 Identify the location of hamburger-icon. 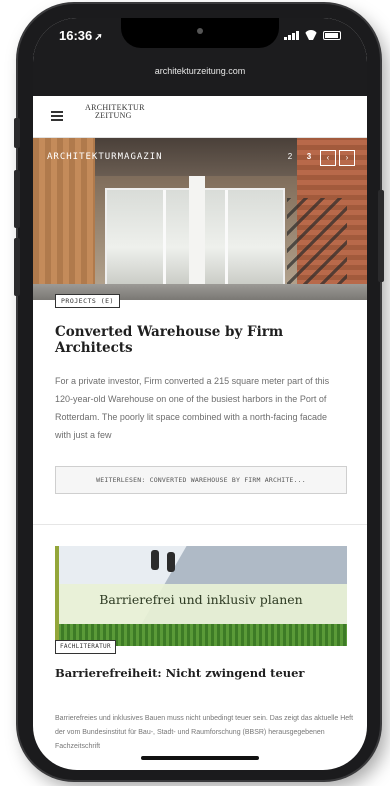
(57, 116).